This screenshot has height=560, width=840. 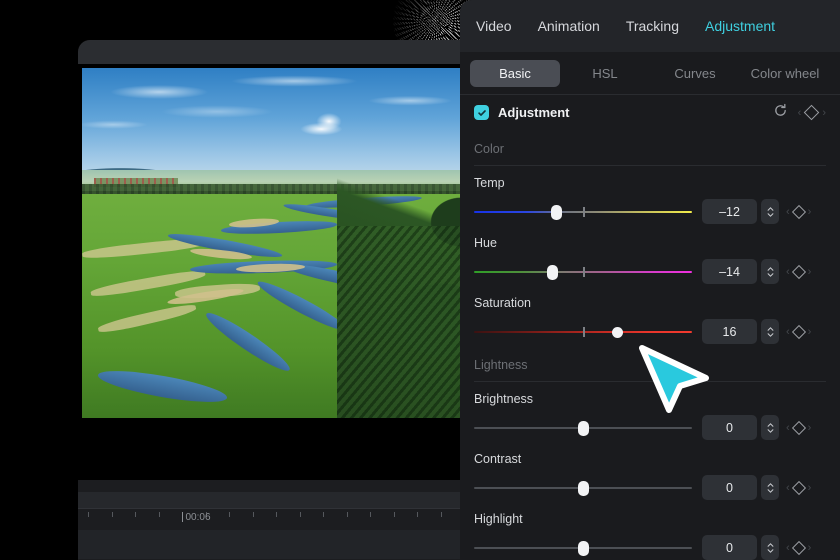 I want to click on stepper-highlight, so click(x=770, y=547).